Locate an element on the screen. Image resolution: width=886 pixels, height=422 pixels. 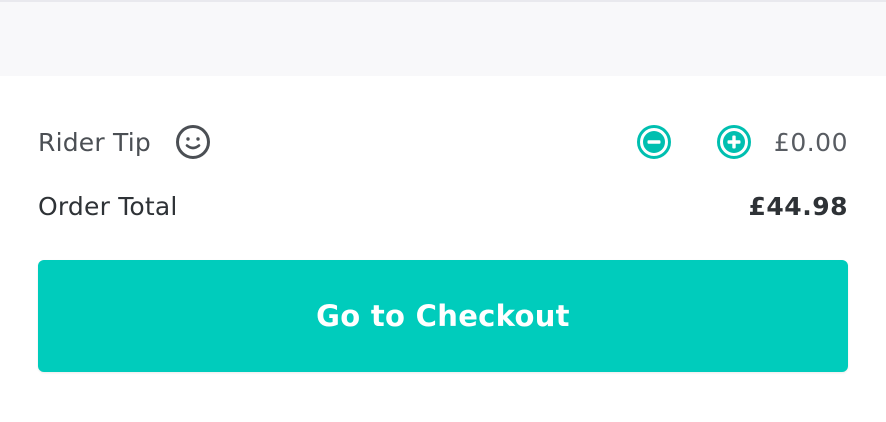
order-total-row: Order Total £44.98 is located at coordinates (443, 206).